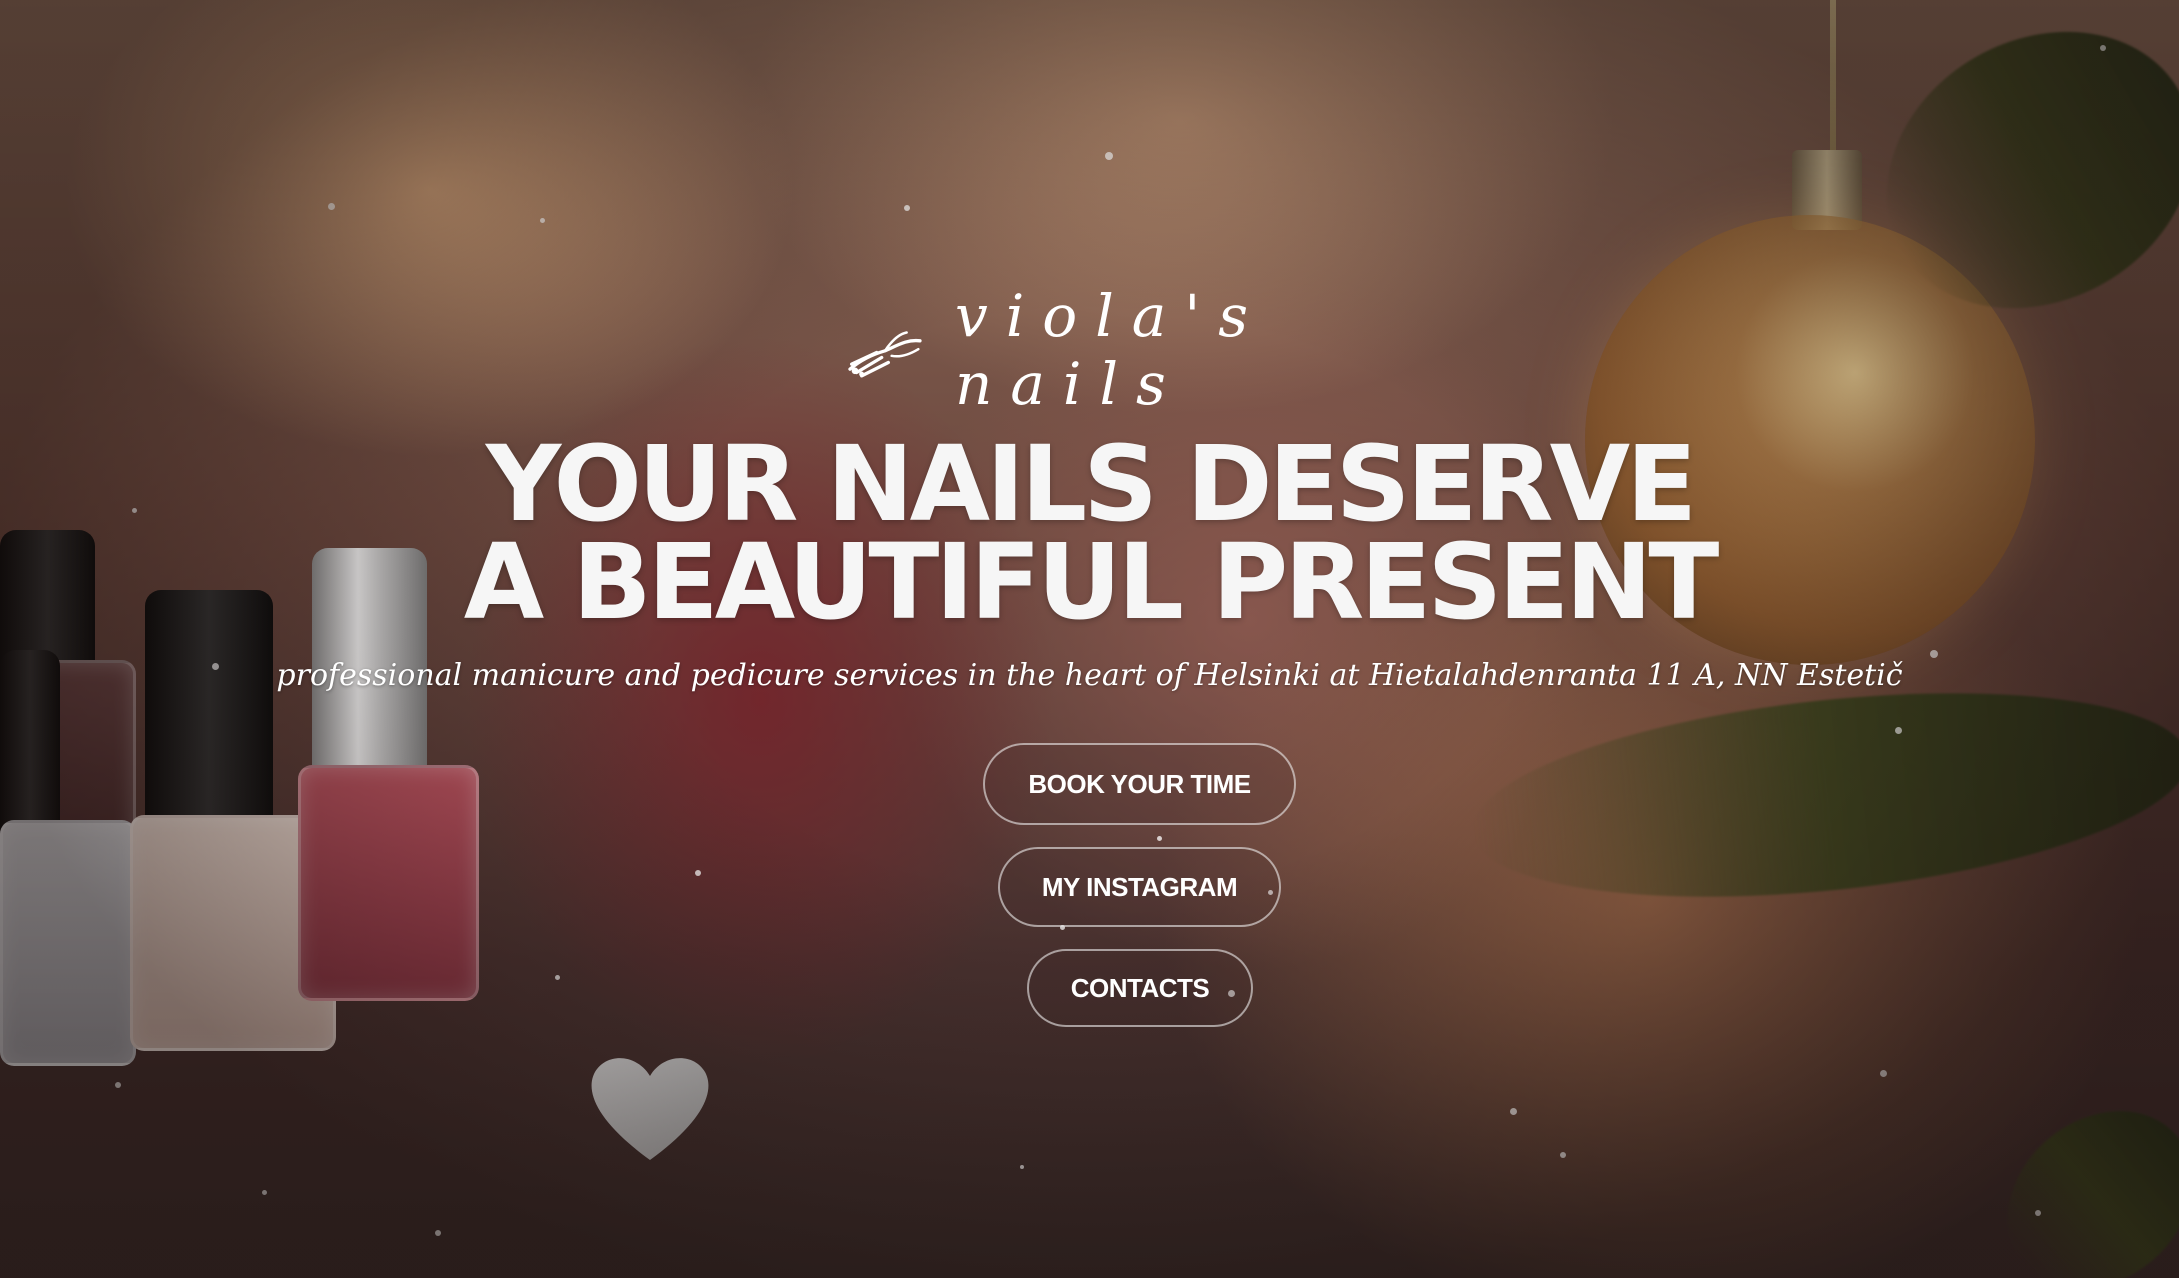 This screenshot has width=2179, height=1278. What do you see at coordinates (1139, 887) in the screenshot?
I see `instagram-button: MY INSTAGRAM` at bounding box center [1139, 887].